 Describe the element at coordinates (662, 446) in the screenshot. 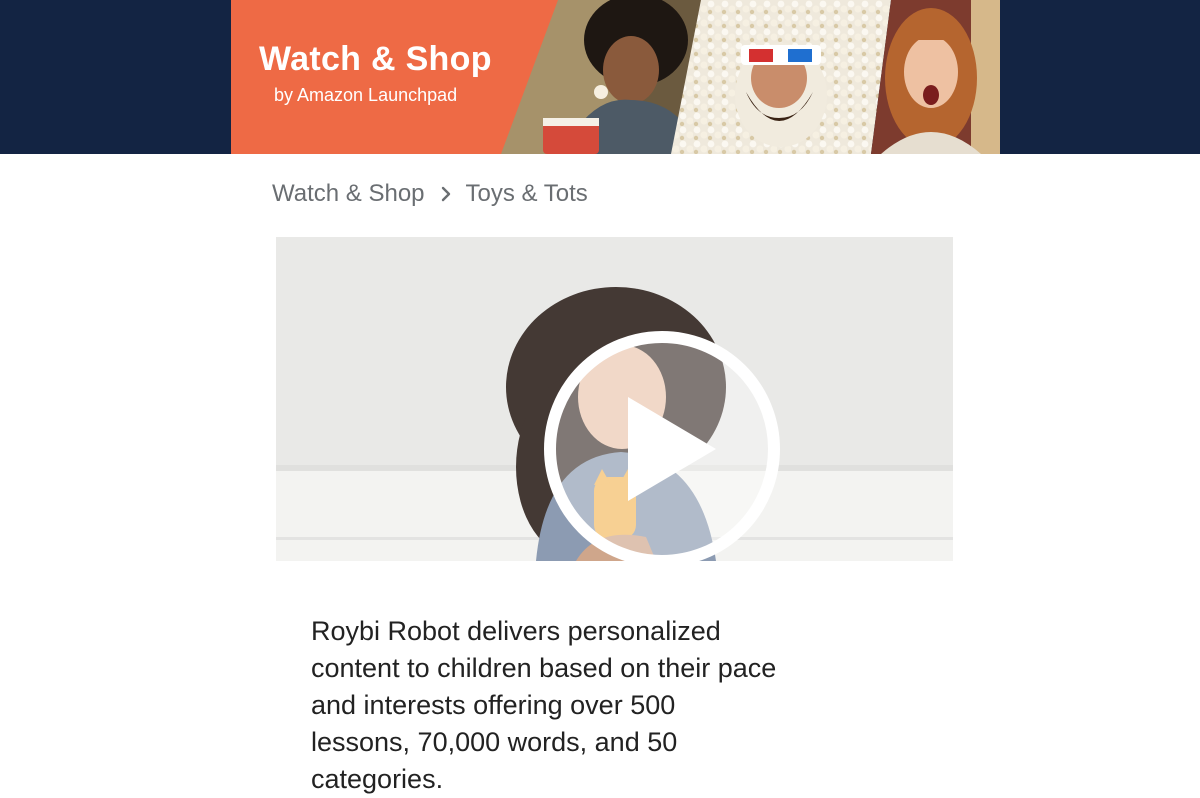

I see `play-icon` at that location.